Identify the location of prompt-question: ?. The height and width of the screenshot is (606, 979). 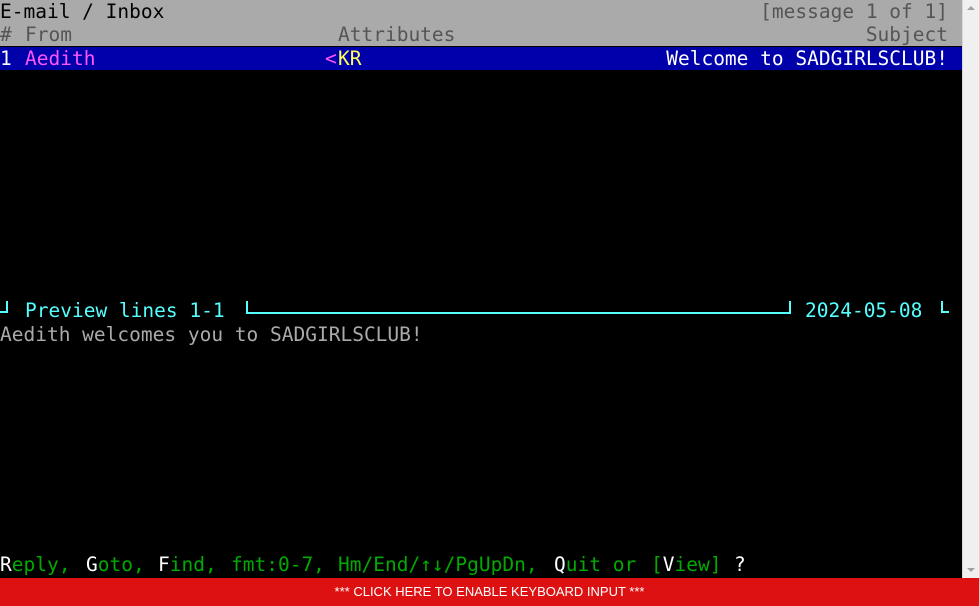
(740, 564).